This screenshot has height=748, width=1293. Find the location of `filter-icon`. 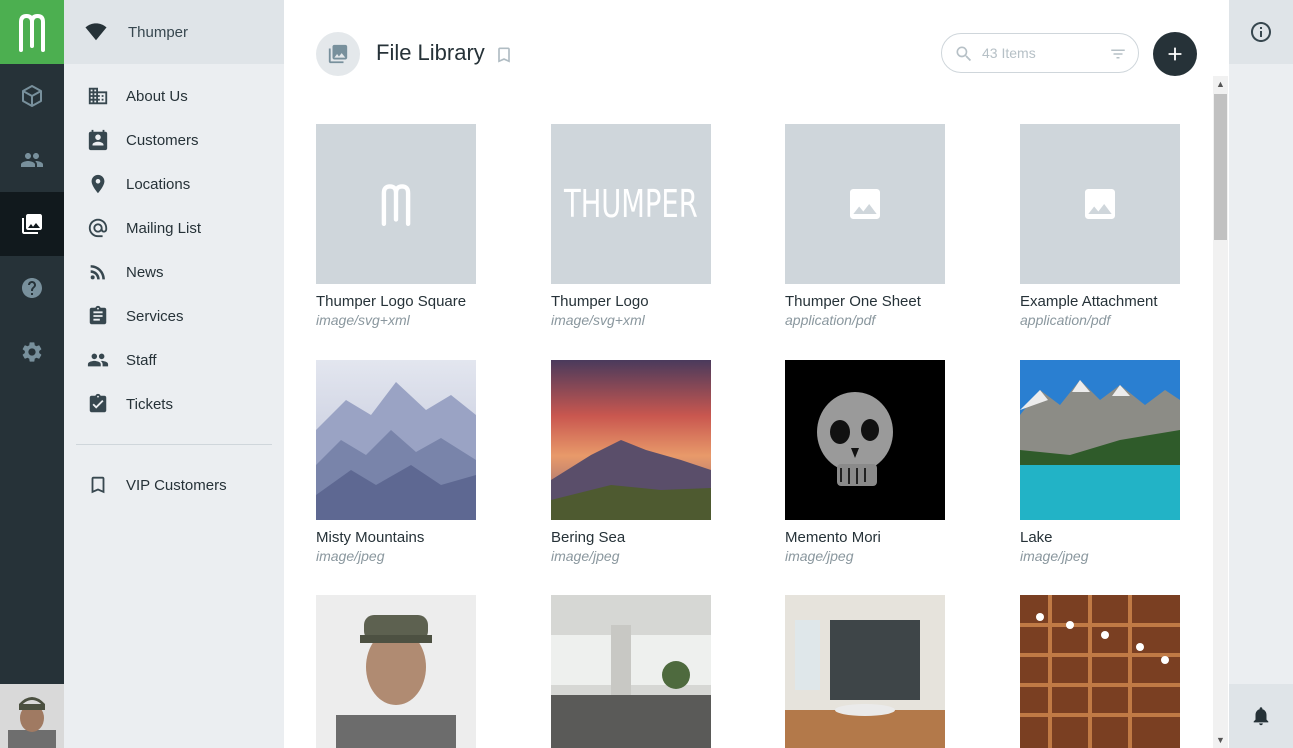

filter-icon is located at coordinates (1118, 54).